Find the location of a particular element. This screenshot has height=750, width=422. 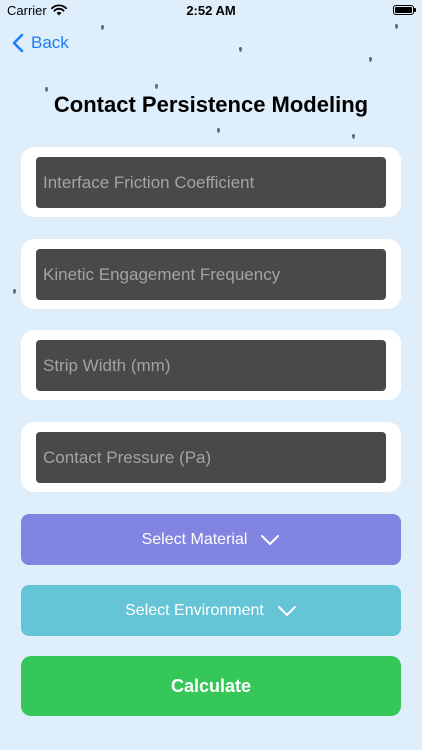

strip-width-input is located at coordinates (211, 365).